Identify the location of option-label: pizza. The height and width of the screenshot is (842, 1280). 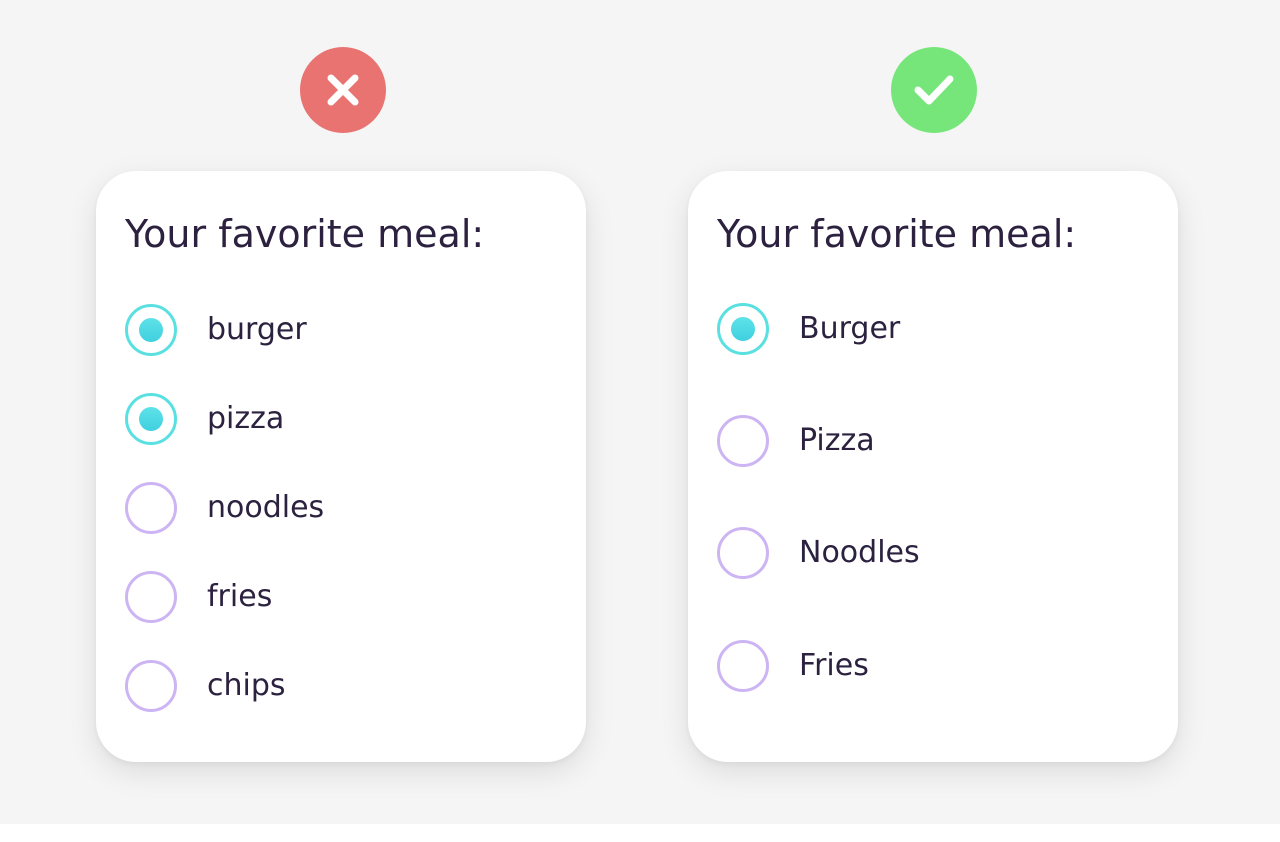
(246, 418).